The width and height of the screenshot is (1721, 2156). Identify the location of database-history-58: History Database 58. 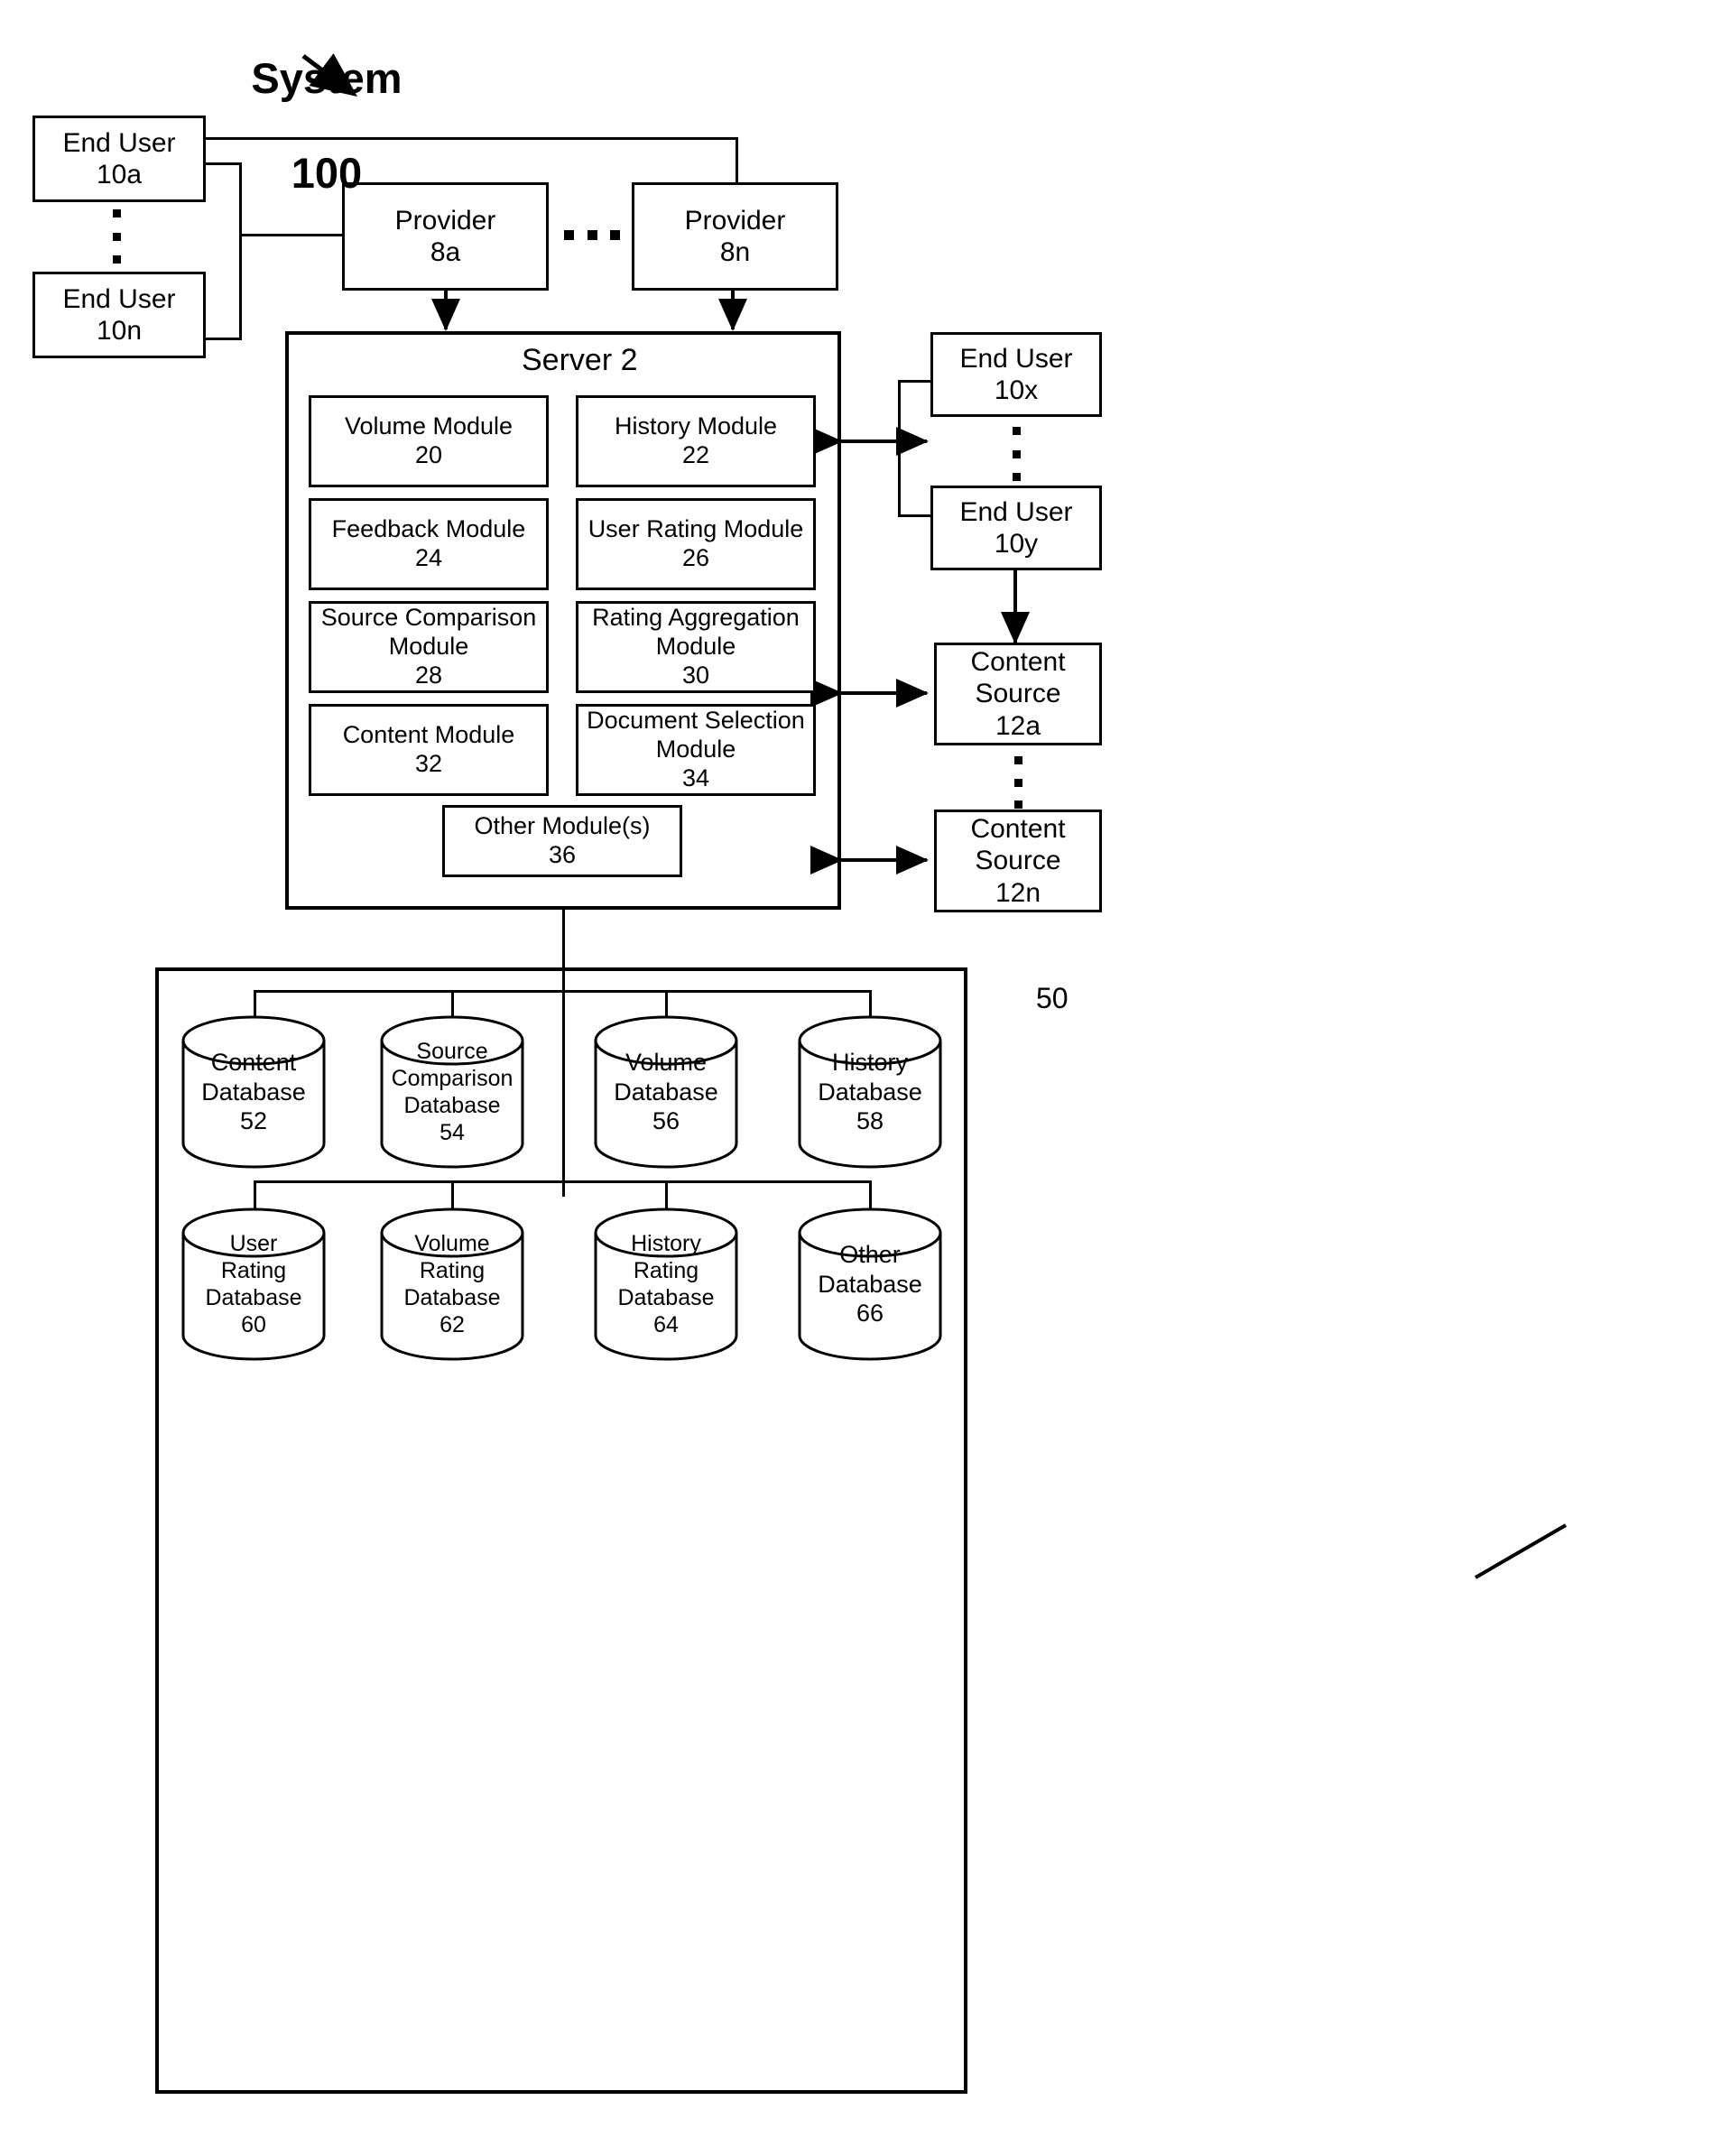
(870, 1092).